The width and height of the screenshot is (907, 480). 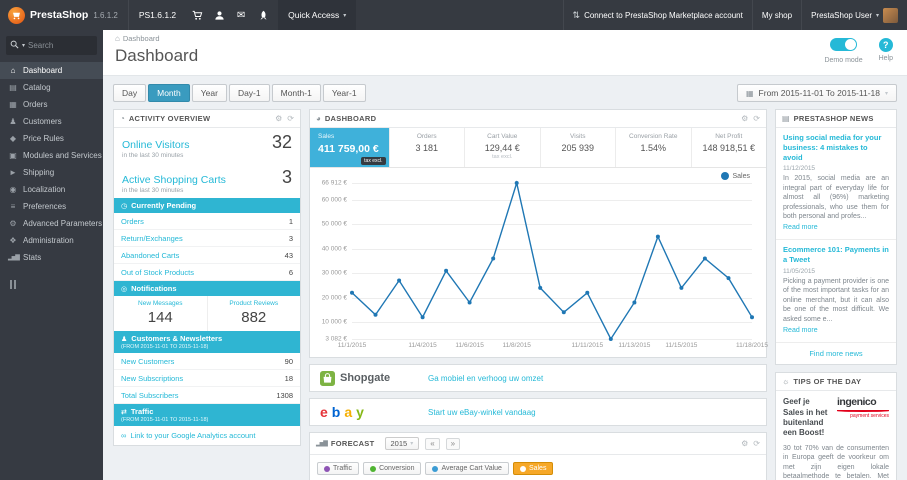 What do you see at coordinates (338, 468) in the screenshot?
I see `toggle-traffic: Traffic` at bounding box center [338, 468].